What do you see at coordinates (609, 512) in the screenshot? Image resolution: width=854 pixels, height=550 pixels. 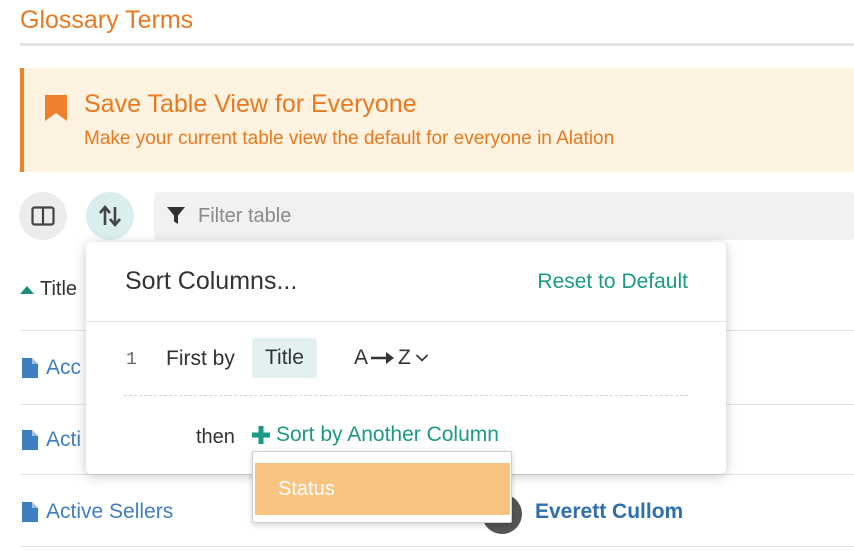 I see `owner-name-link: Everett Cullom` at bounding box center [609, 512].